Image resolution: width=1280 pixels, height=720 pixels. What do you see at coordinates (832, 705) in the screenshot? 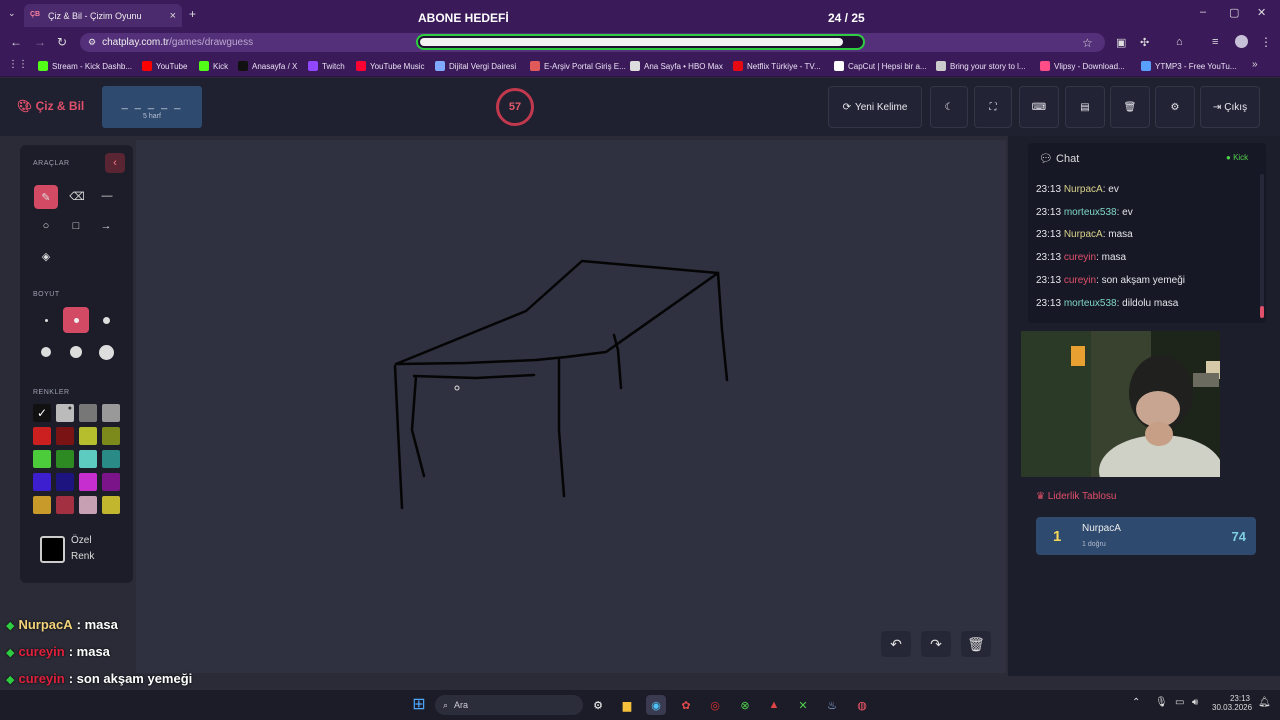
I see `steam-app-icon: ♨` at bounding box center [832, 705].